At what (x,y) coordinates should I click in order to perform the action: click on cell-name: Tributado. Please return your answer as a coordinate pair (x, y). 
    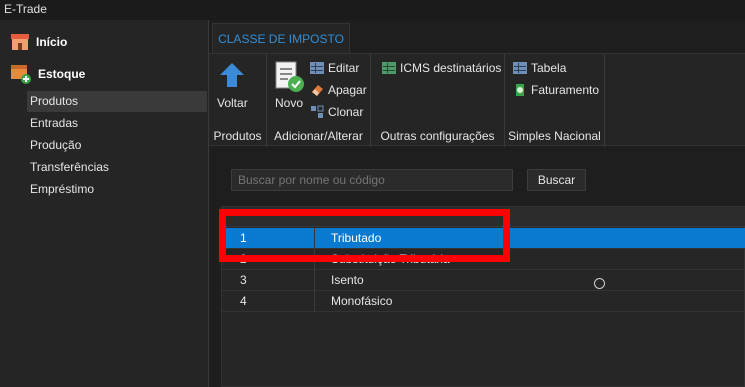
    Looking at the image, I should click on (356, 238).